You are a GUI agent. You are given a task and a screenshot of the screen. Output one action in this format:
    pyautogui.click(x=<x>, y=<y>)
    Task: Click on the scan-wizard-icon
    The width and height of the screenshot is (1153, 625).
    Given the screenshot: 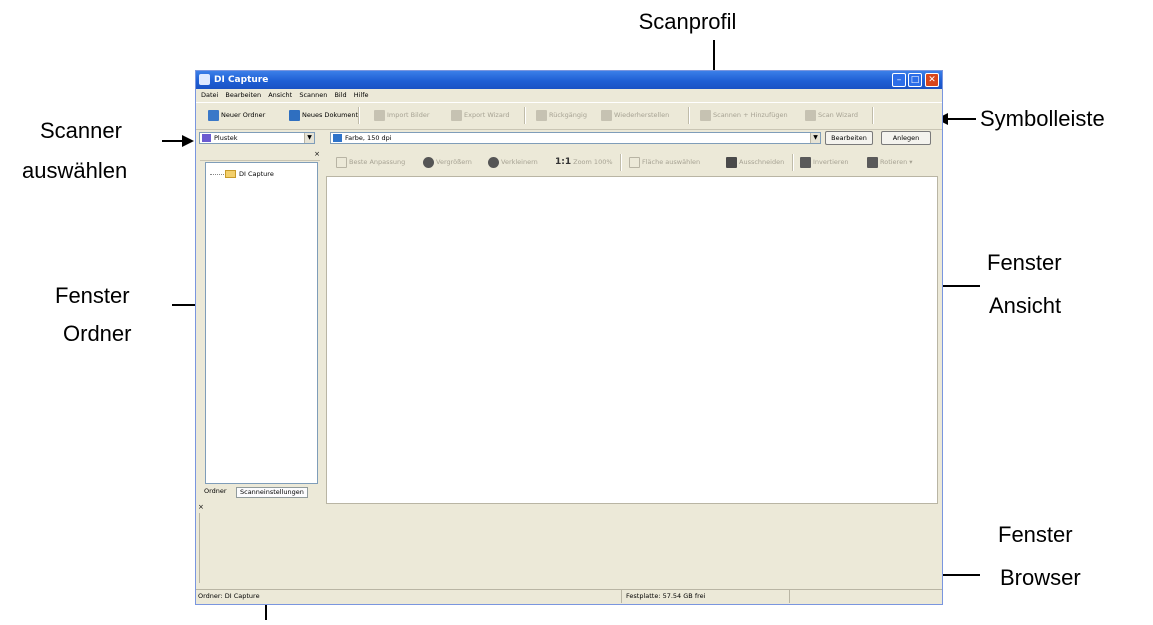 What is the action you would take?
    pyautogui.click(x=810, y=115)
    